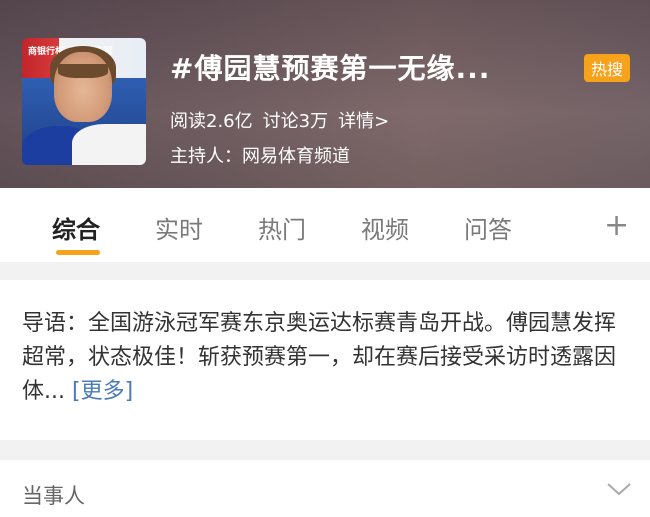  Describe the element at coordinates (83, 87) in the screenshot. I see `thumbnail-face` at that location.